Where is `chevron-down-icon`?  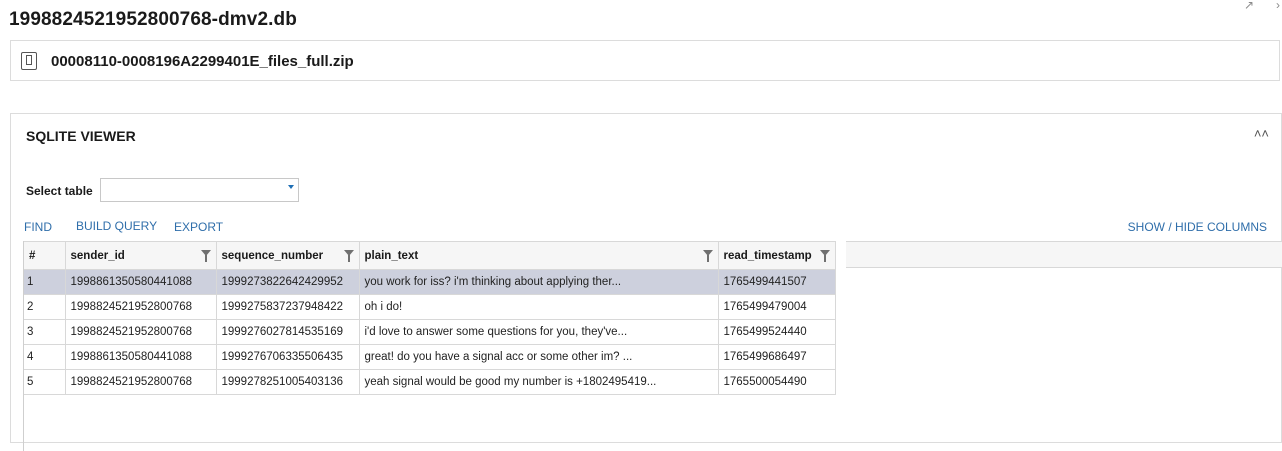 chevron-down-icon is located at coordinates (291, 187).